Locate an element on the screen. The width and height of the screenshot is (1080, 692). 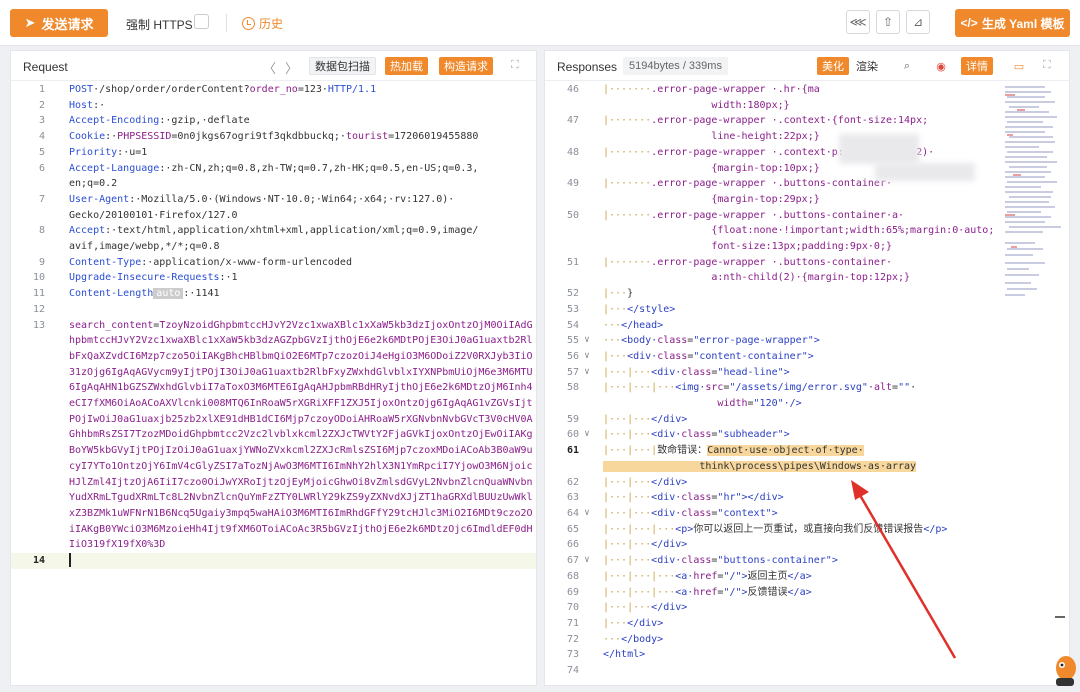
code-token: "error-page-wrapper" is located at coordinates (753, 341).